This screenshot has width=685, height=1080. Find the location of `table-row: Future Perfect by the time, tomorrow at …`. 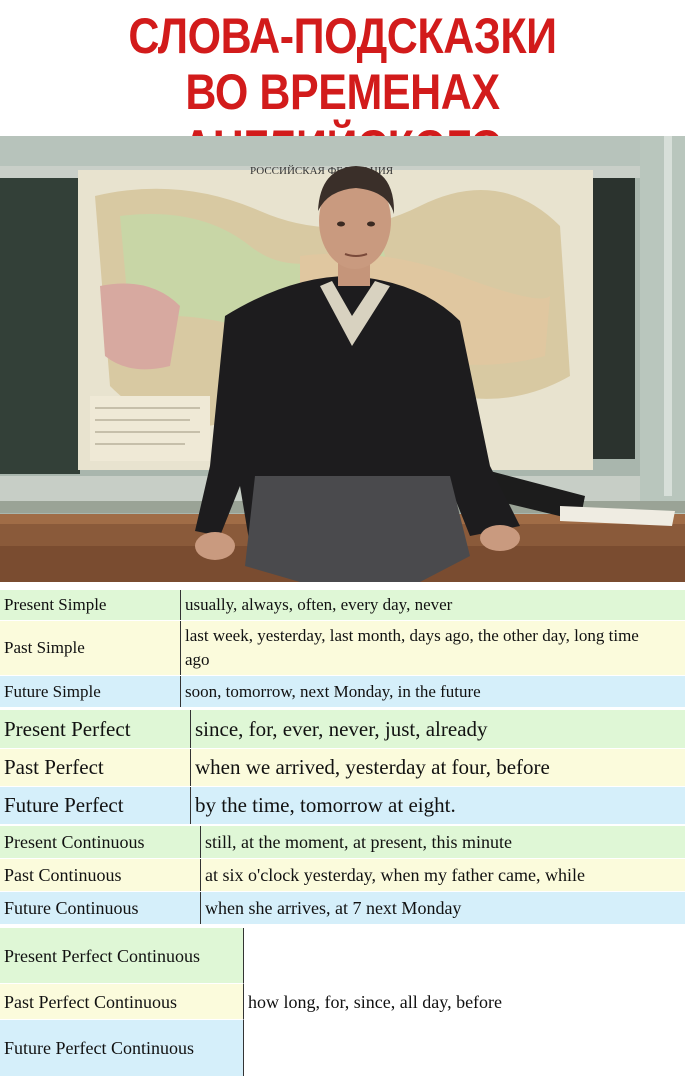

table-row: Future Perfect by the time, tomorrow at … is located at coordinates (342, 806).